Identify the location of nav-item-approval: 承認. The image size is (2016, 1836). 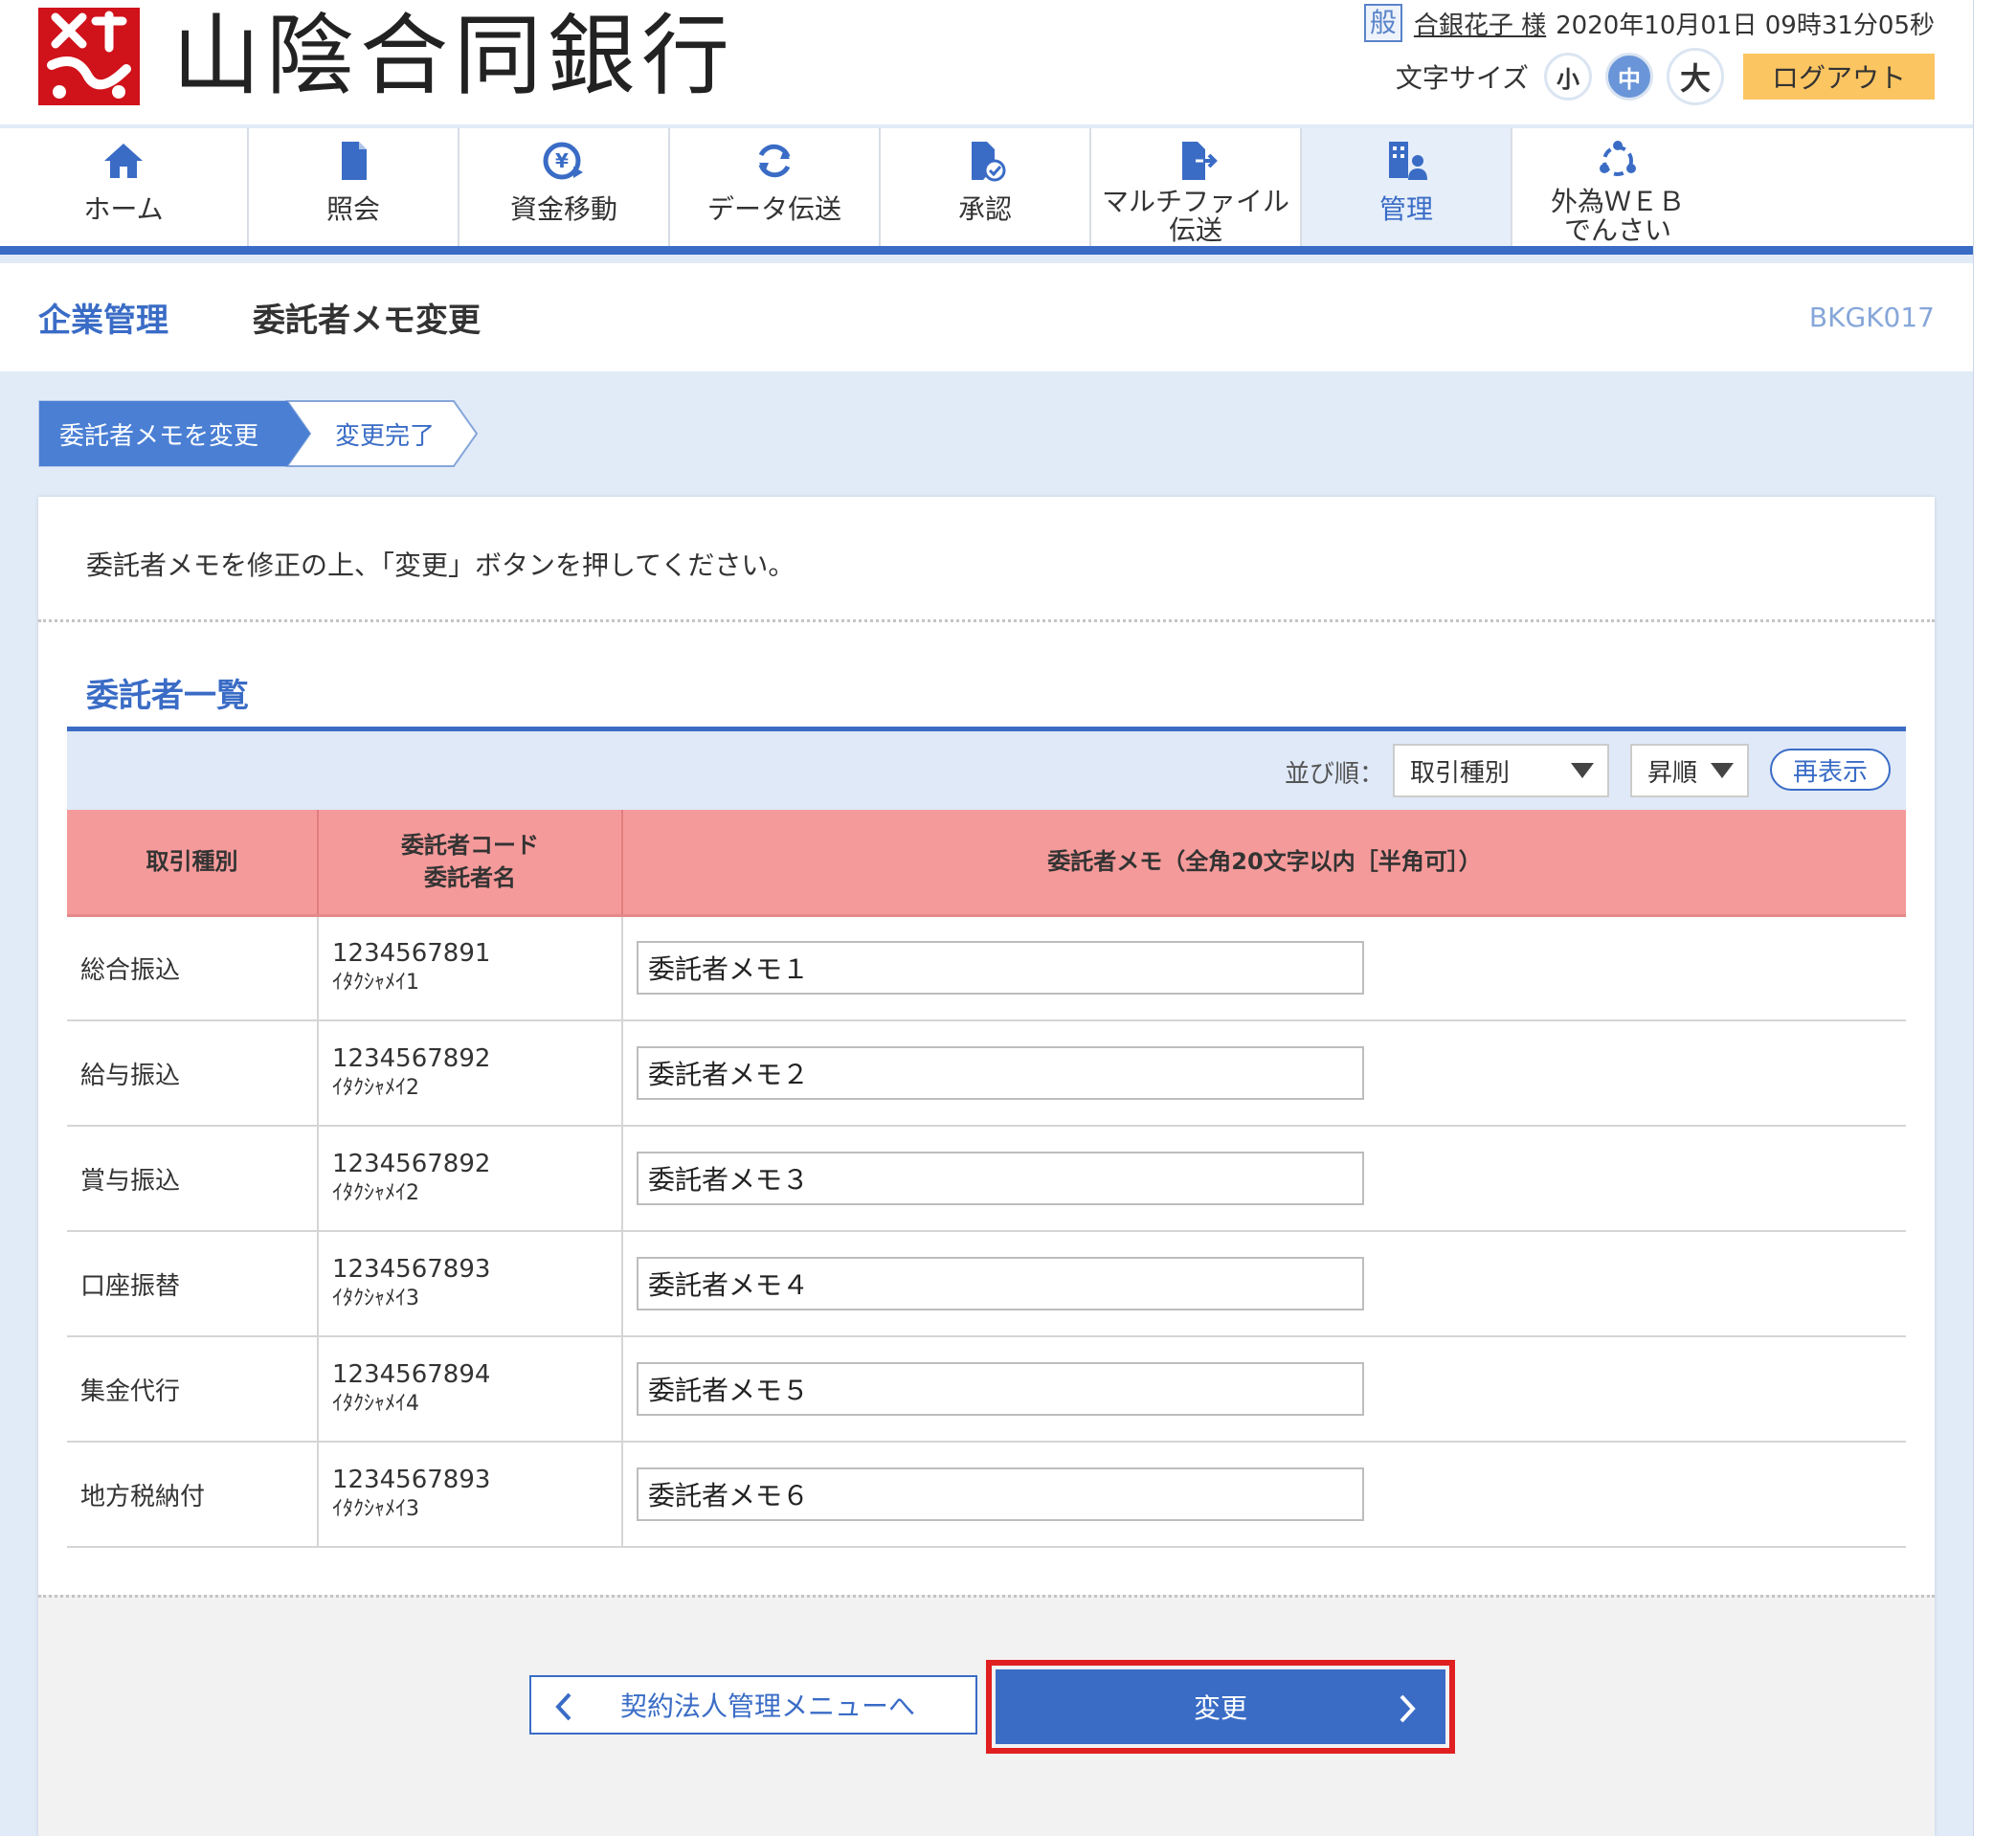
(986, 187).